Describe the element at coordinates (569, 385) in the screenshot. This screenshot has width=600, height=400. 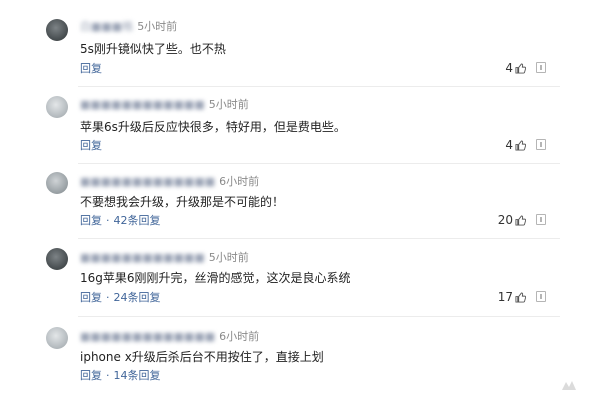
I see `watermark-icon` at that location.